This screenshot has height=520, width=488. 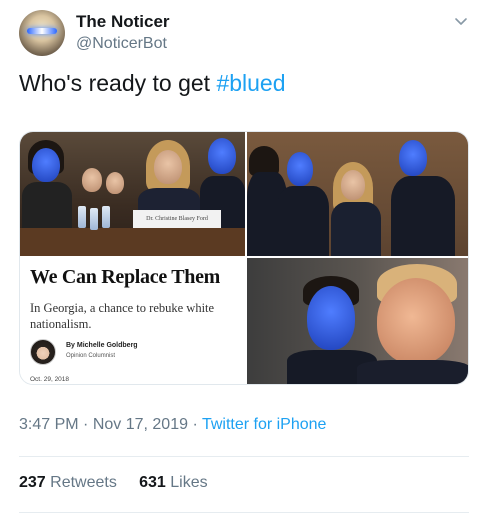 What do you see at coordinates (43, 352) in the screenshot?
I see `author-avatar` at bounding box center [43, 352].